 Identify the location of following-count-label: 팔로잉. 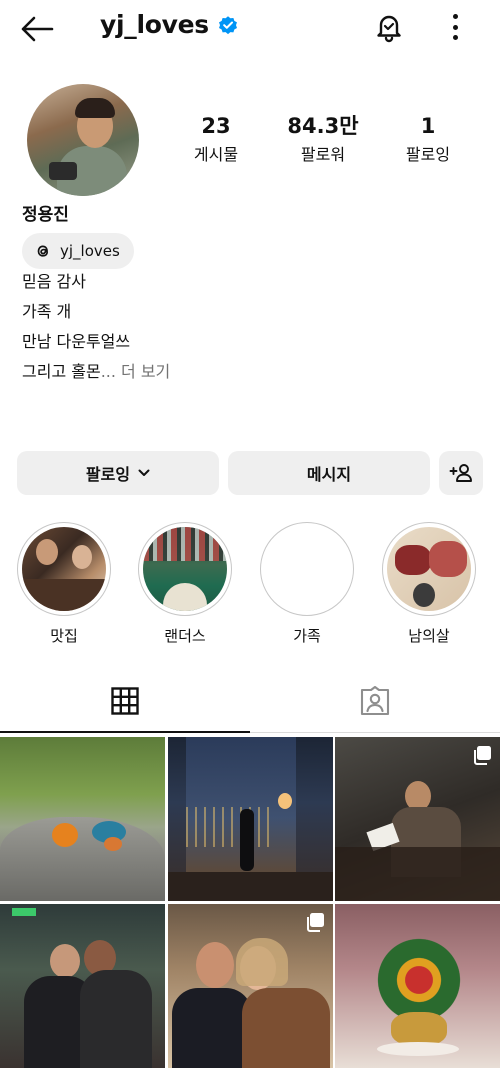
(428, 154).